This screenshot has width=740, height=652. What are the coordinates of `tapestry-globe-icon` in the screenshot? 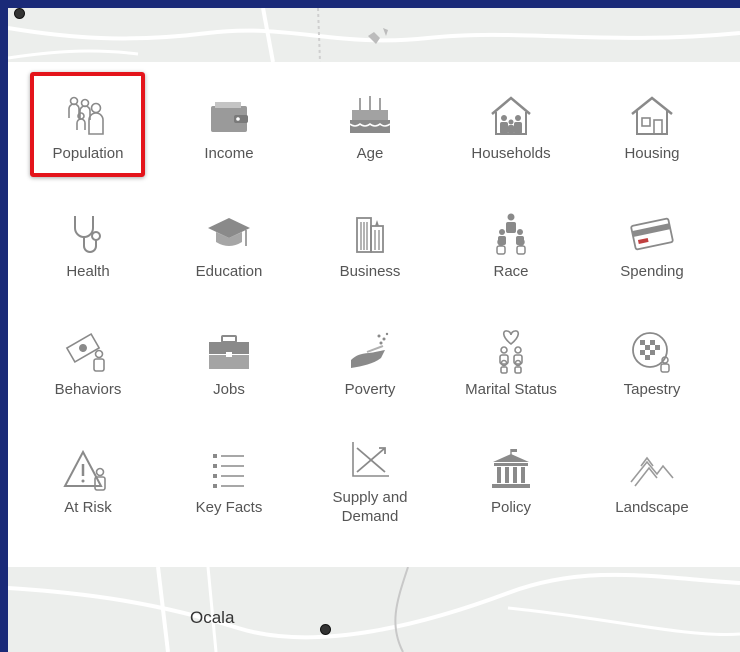 It's located at (651, 352).